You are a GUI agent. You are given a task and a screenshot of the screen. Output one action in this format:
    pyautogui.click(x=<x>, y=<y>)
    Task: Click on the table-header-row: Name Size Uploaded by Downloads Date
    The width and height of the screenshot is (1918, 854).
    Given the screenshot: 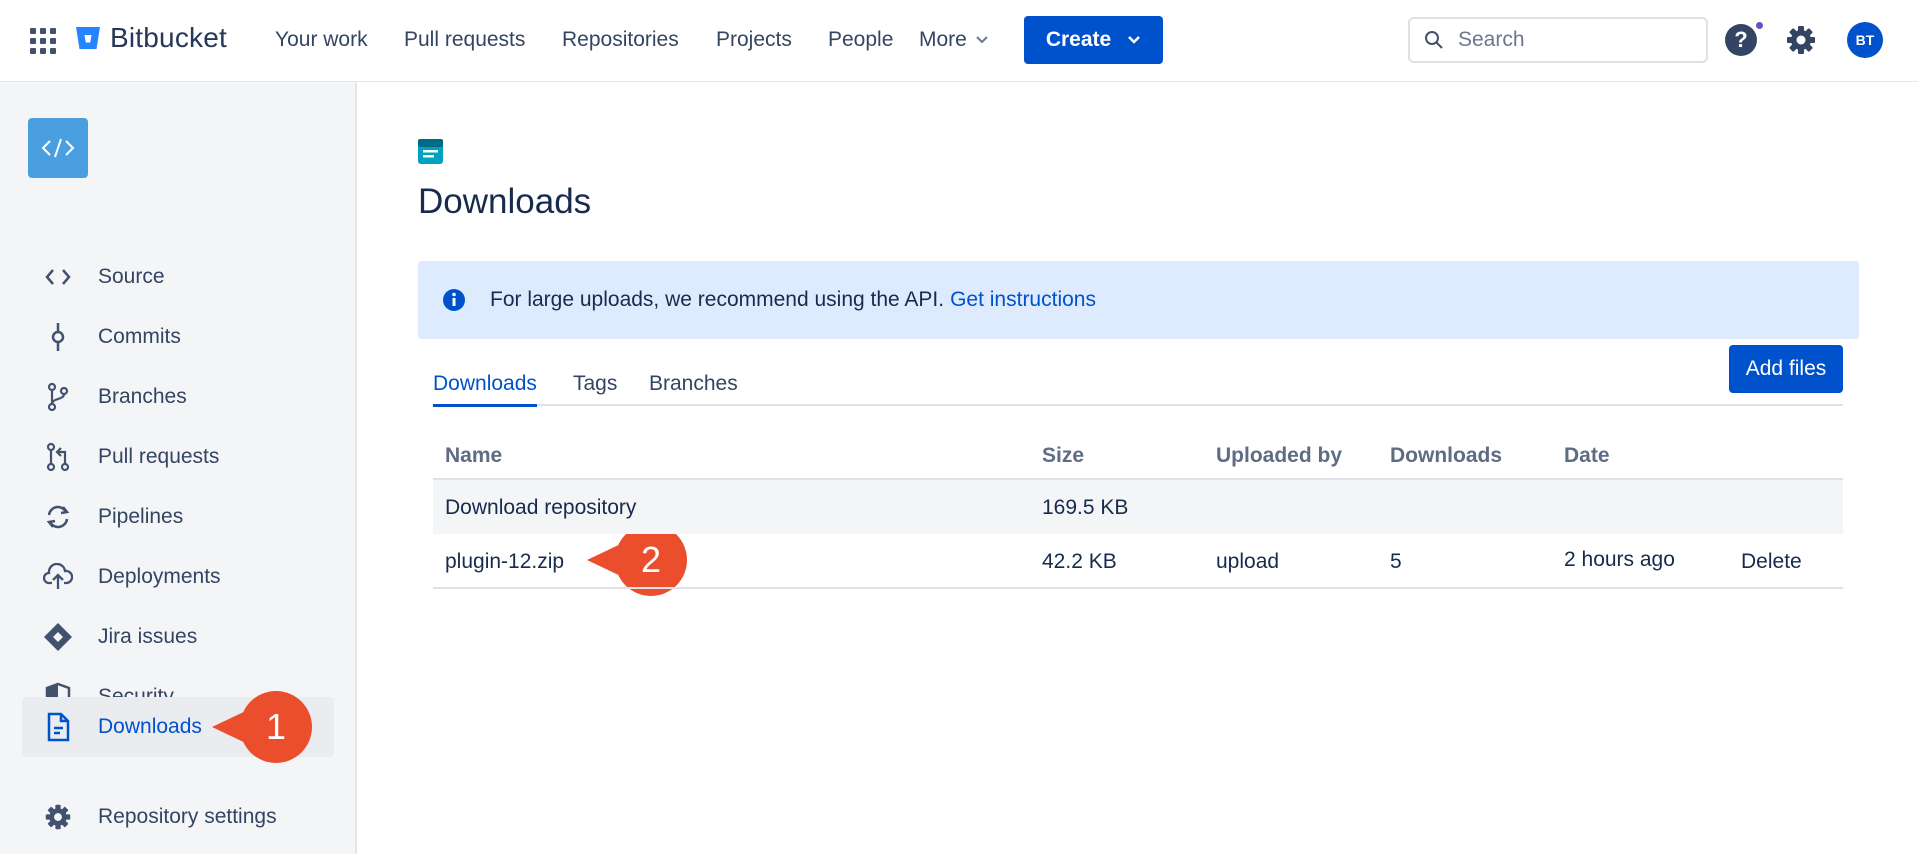 What is the action you would take?
    pyautogui.click(x=1138, y=457)
    